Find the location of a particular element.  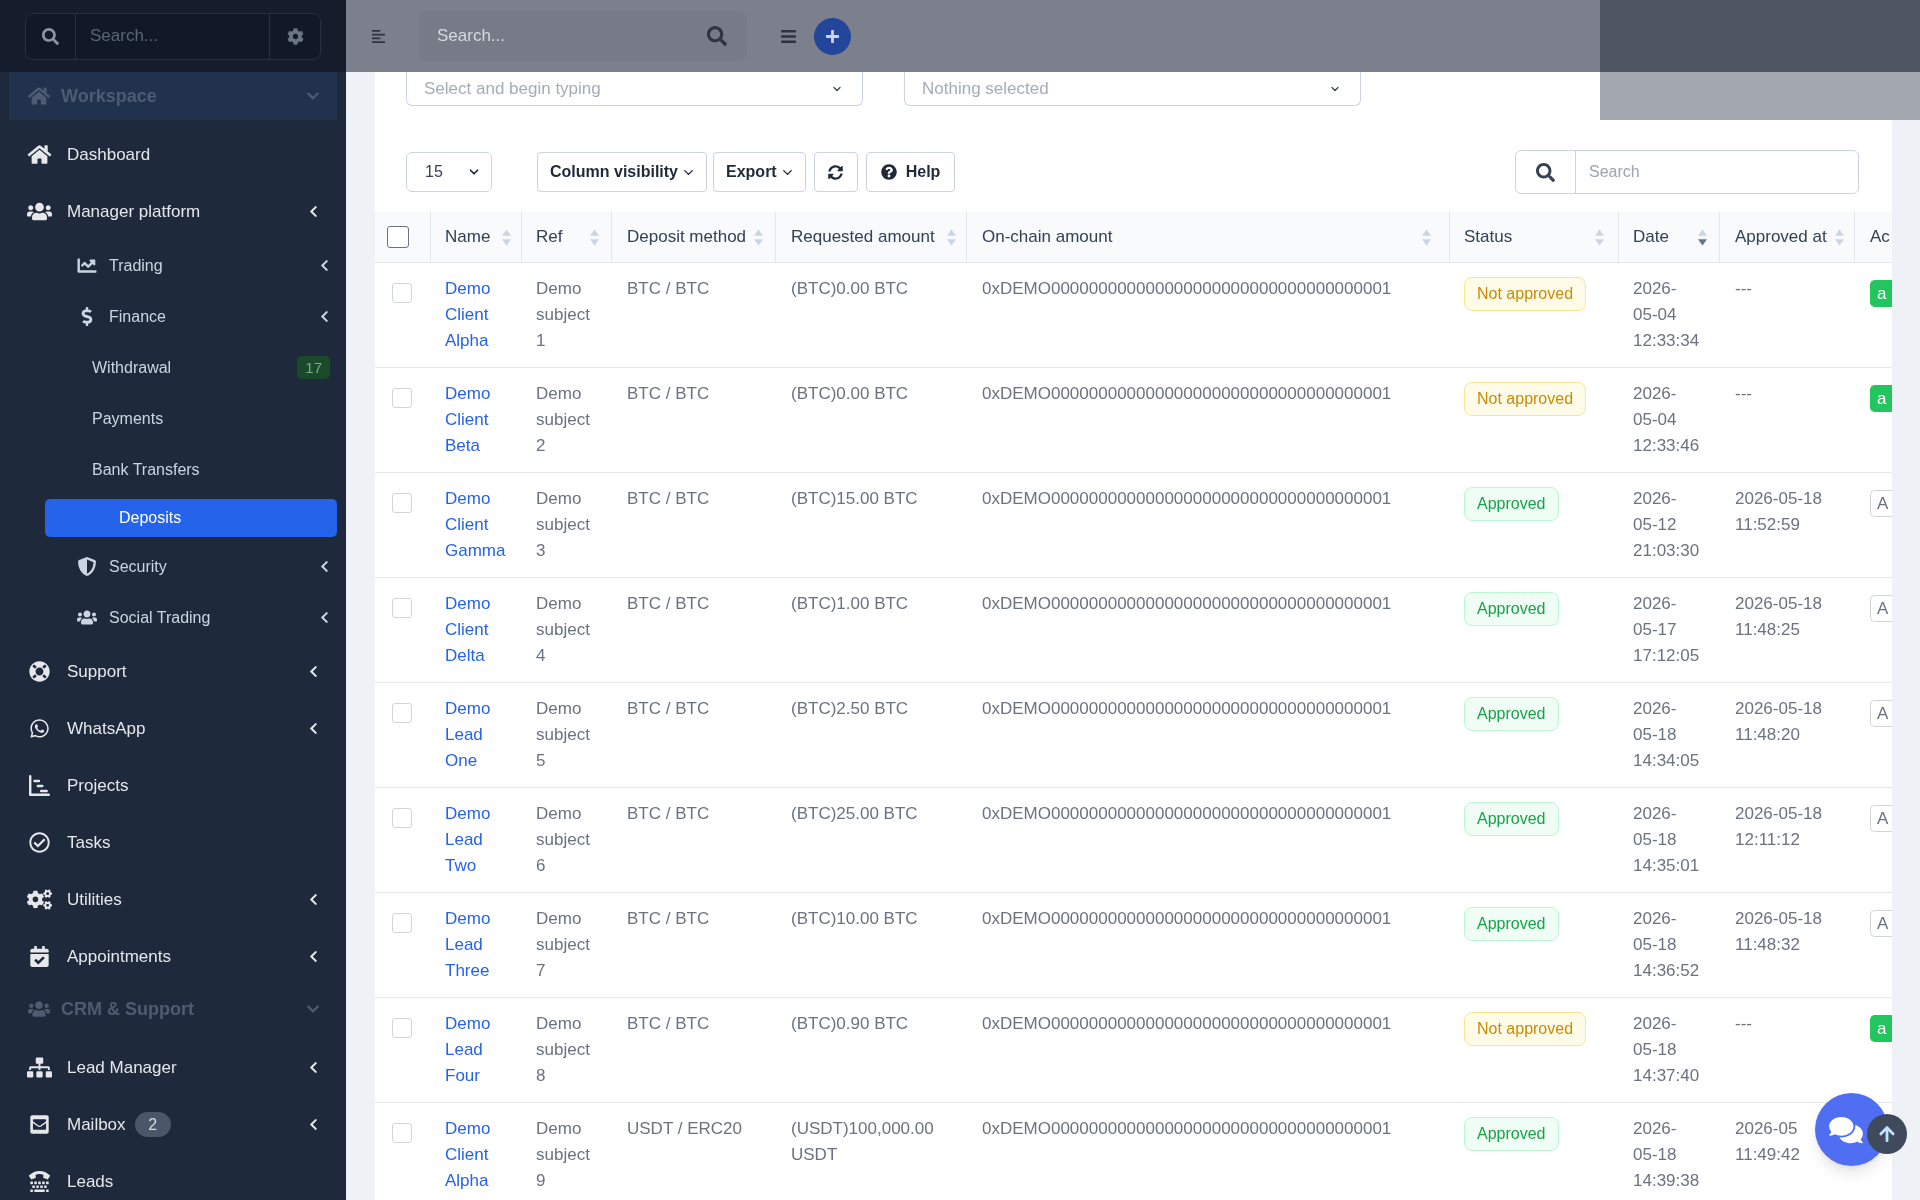

client-link: Demo Lead Three is located at coordinates (468, 945).